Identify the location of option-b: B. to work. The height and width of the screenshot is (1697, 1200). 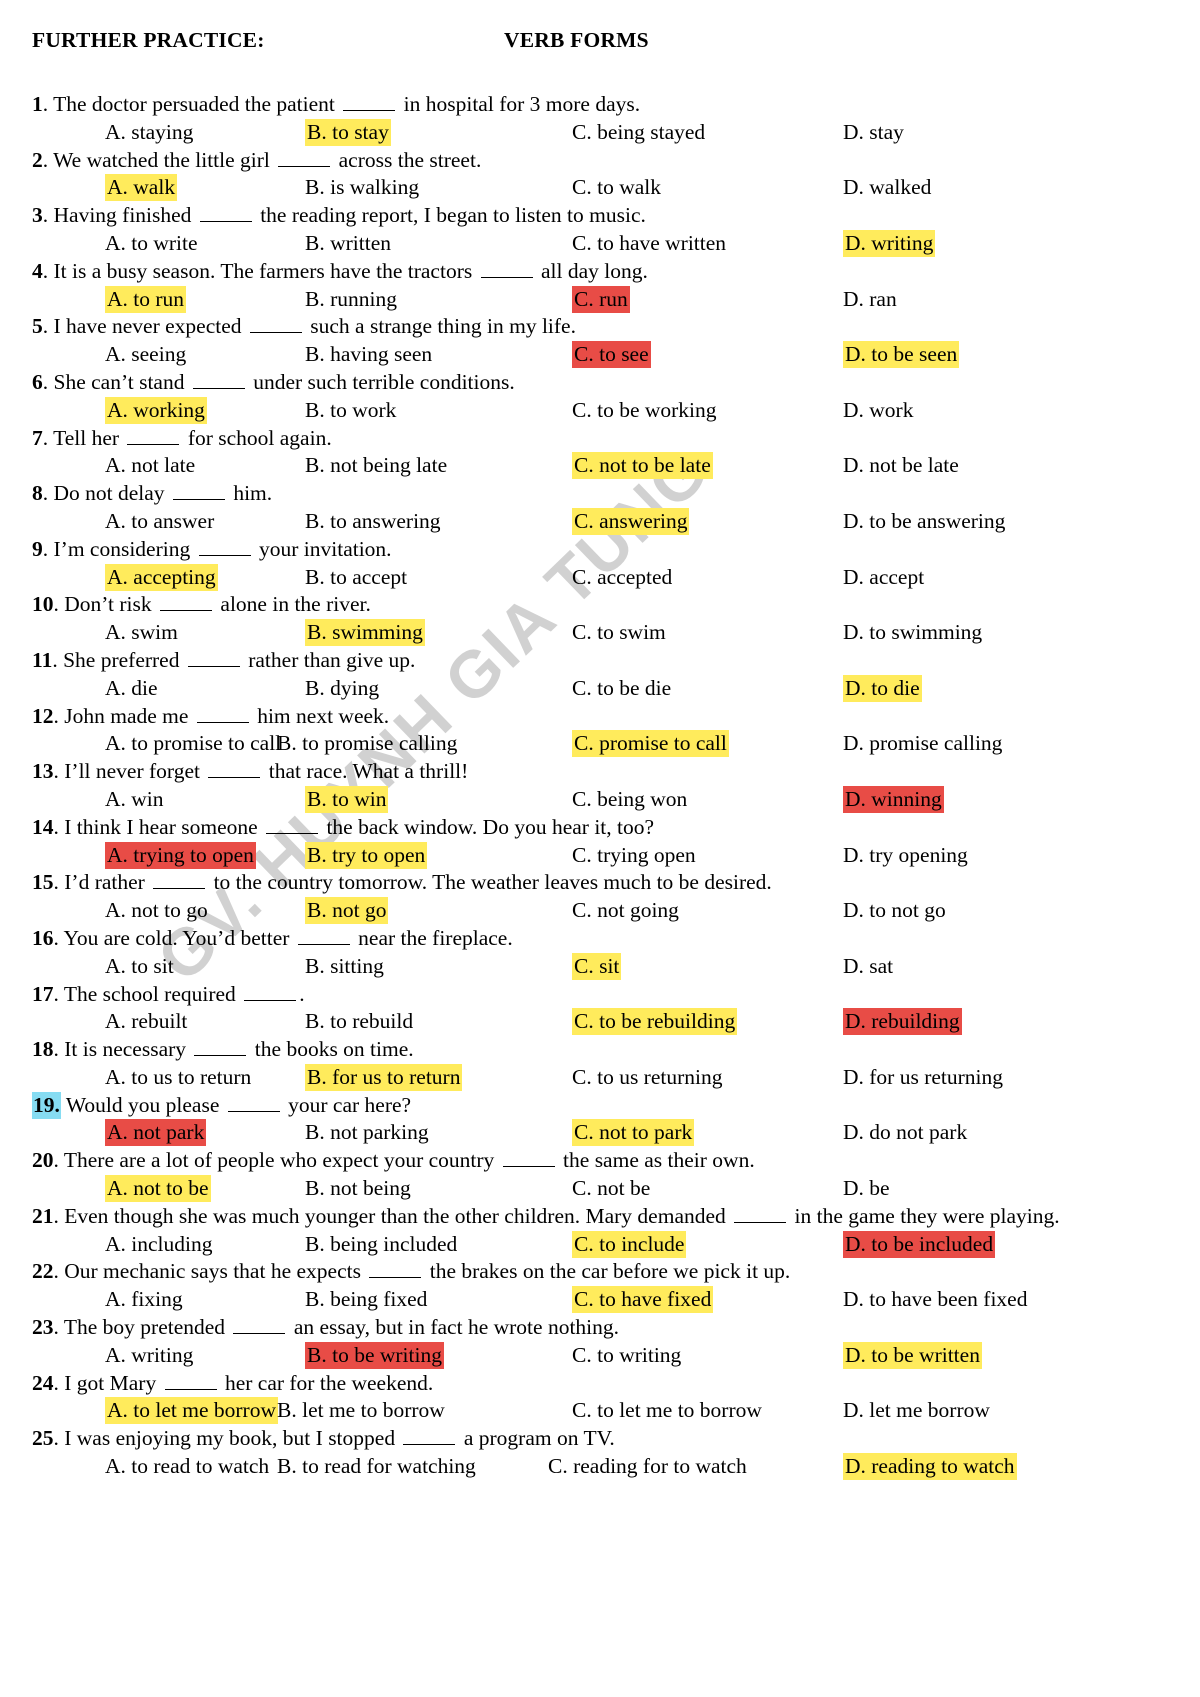
(350, 411).